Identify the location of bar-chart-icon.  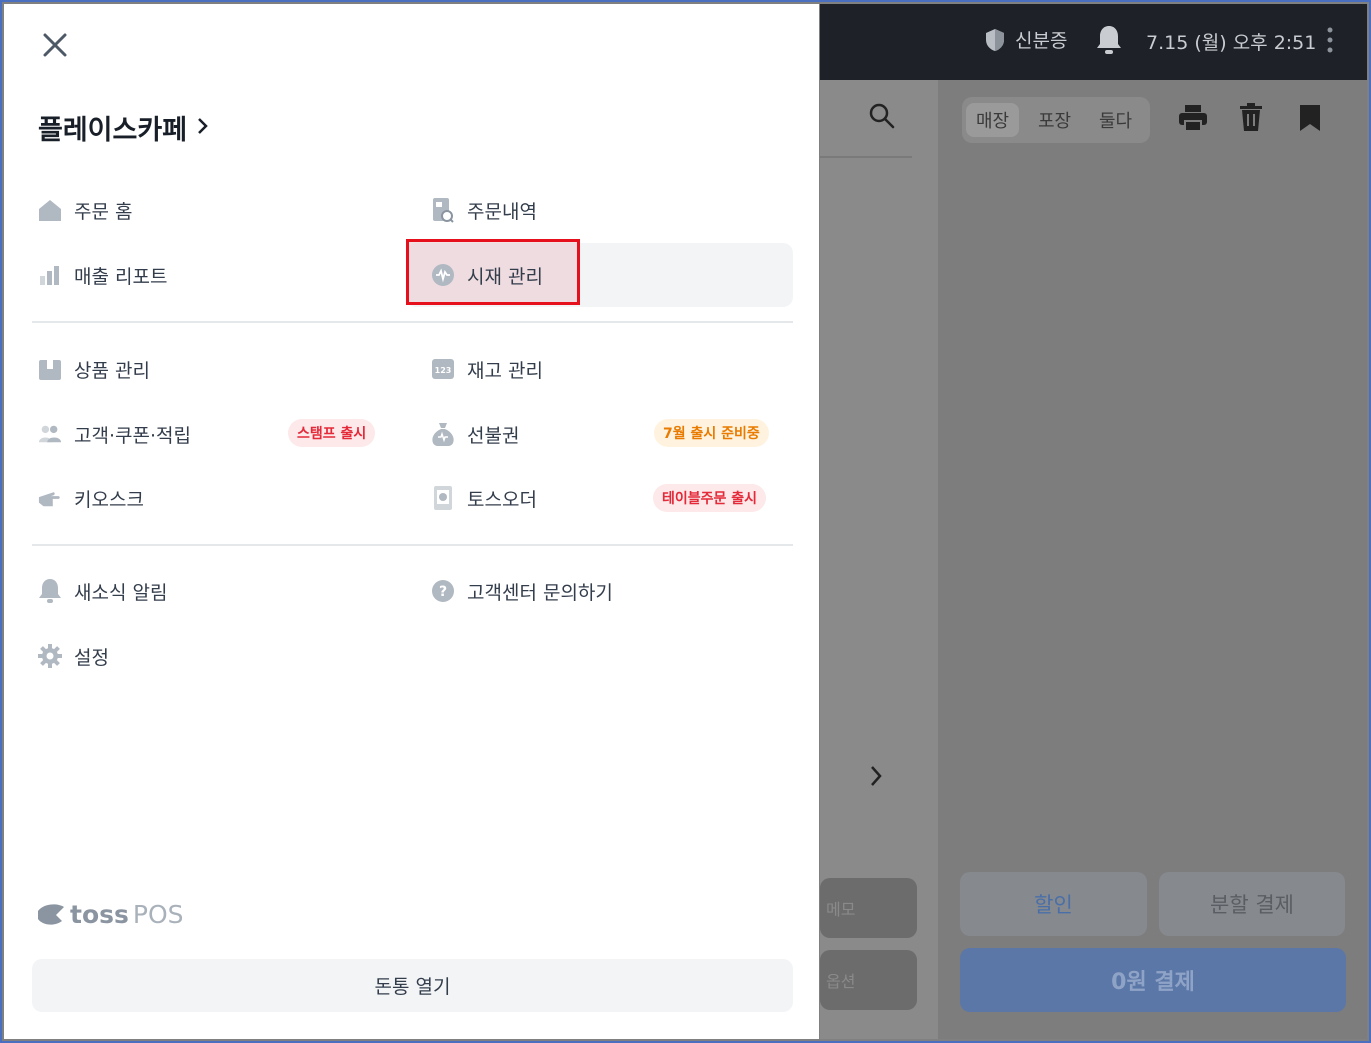
(50, 275).